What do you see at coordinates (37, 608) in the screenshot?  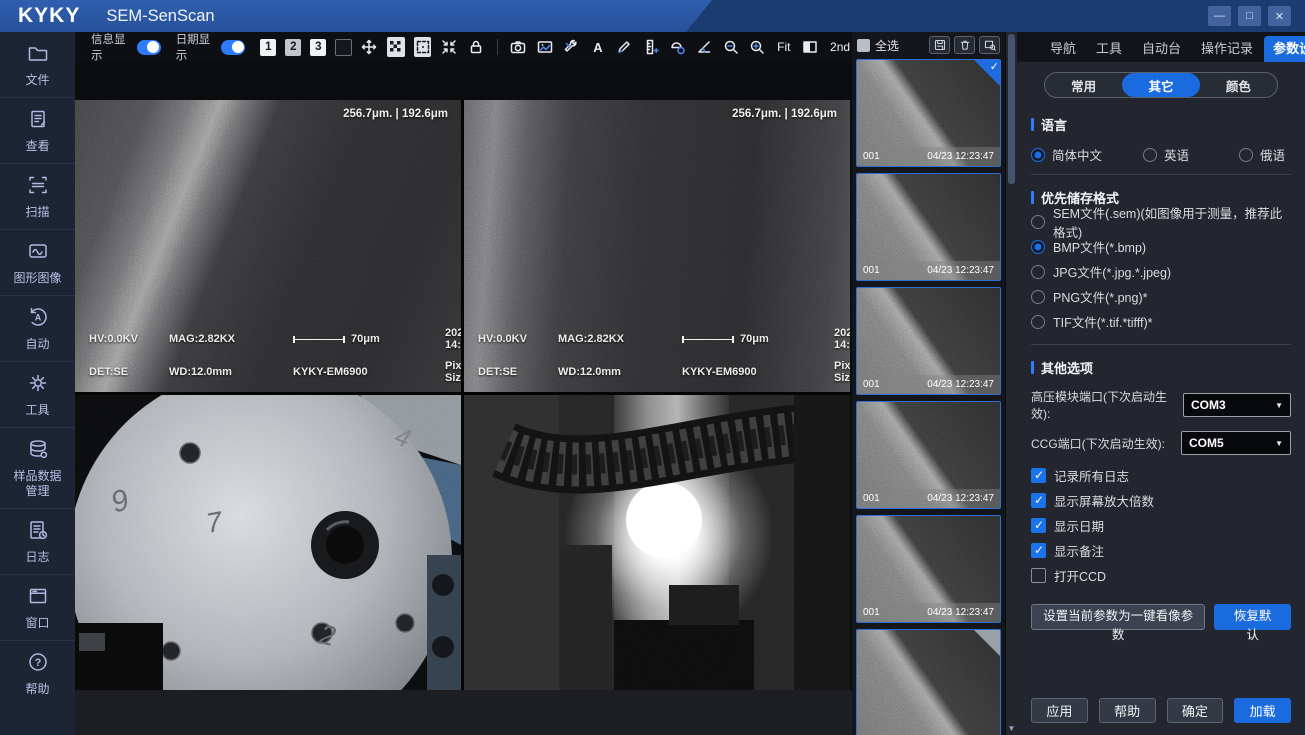 I see `sidebar-item-window: 窗口` at bounding box center [37, 608].